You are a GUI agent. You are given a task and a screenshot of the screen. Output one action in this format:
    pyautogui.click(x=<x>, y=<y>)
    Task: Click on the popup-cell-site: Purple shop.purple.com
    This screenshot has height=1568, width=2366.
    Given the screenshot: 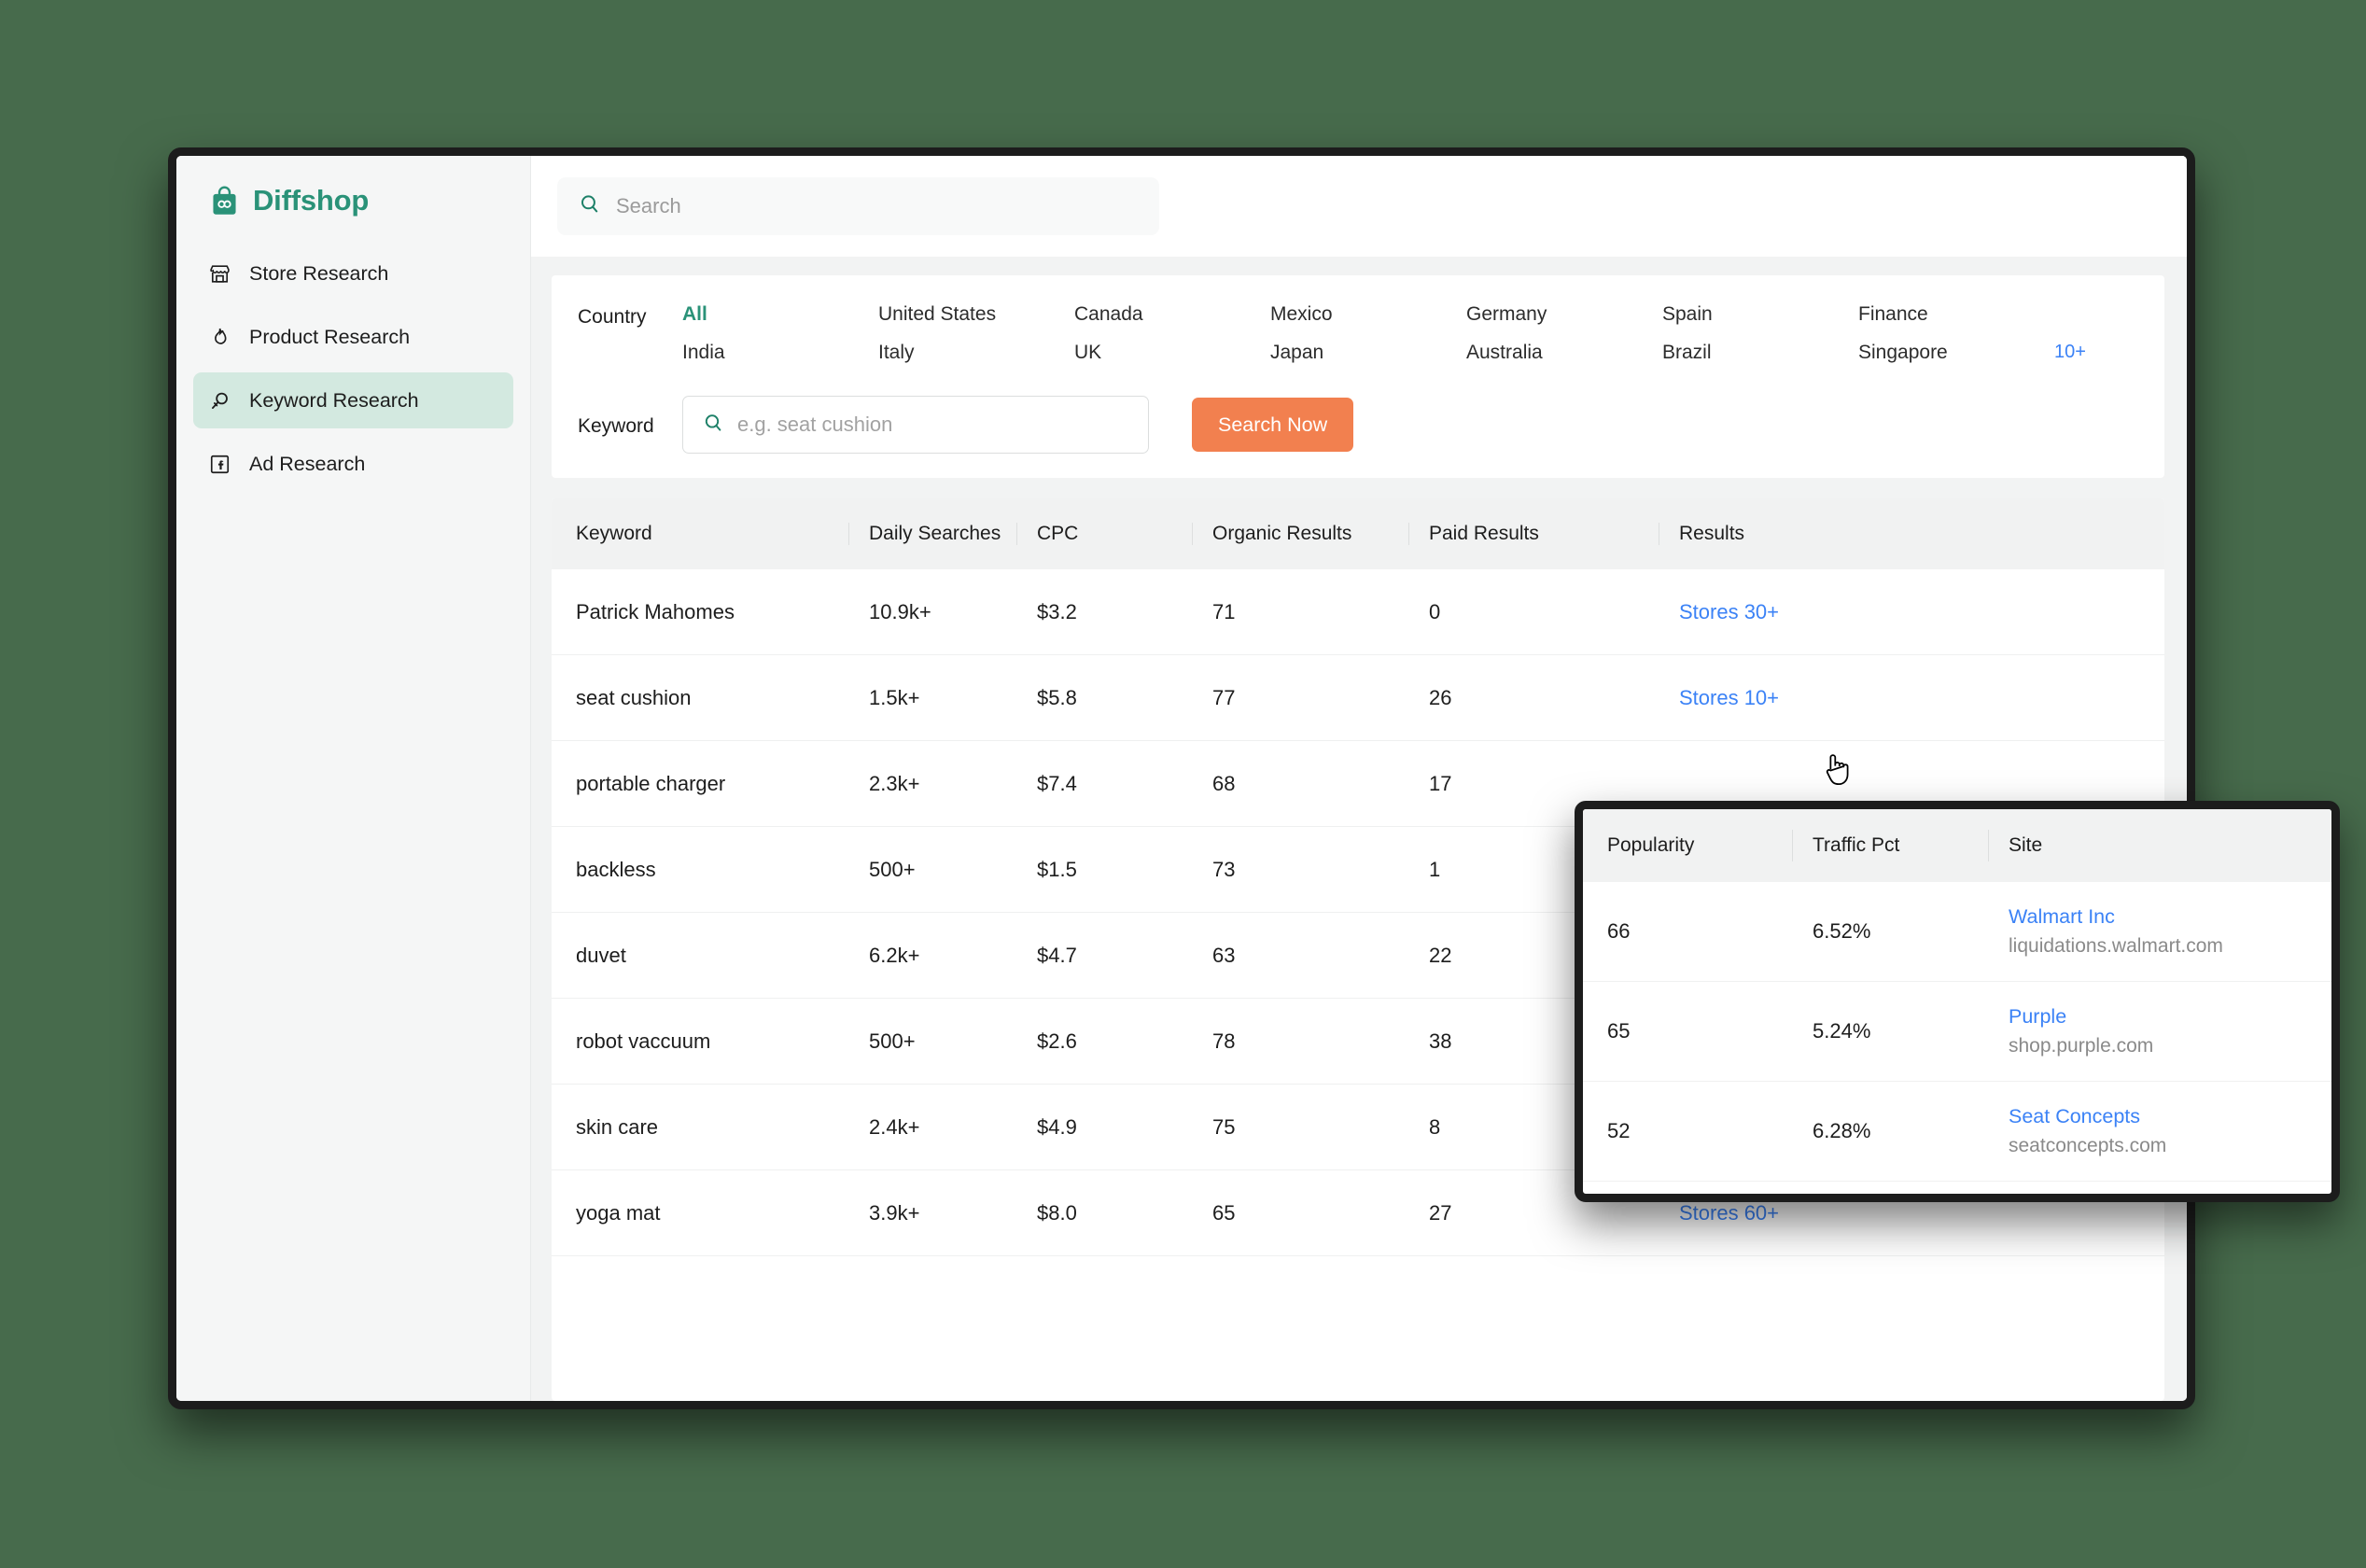 What is the action you would take?
    pyautogui.click(x=2159, y=1031)
    